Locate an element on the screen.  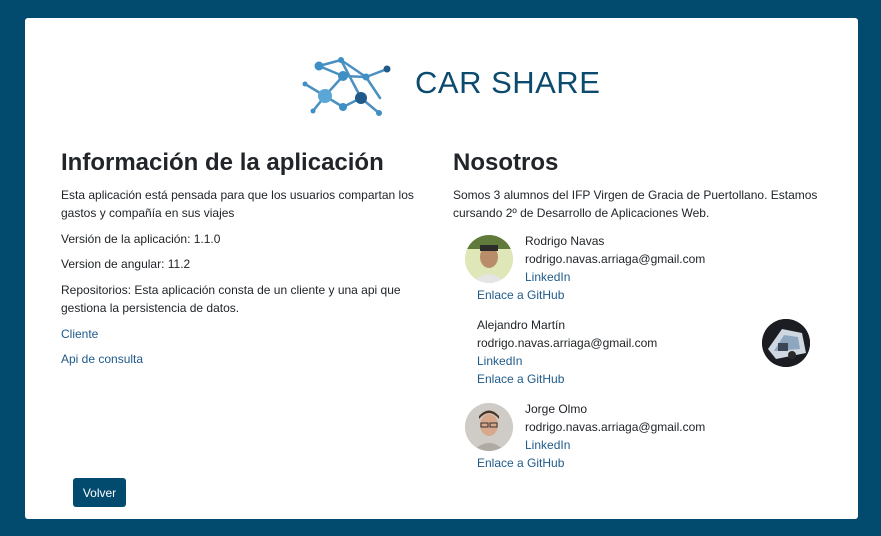
brand-name: CAR SHARE is located at coordinates (508, 82).